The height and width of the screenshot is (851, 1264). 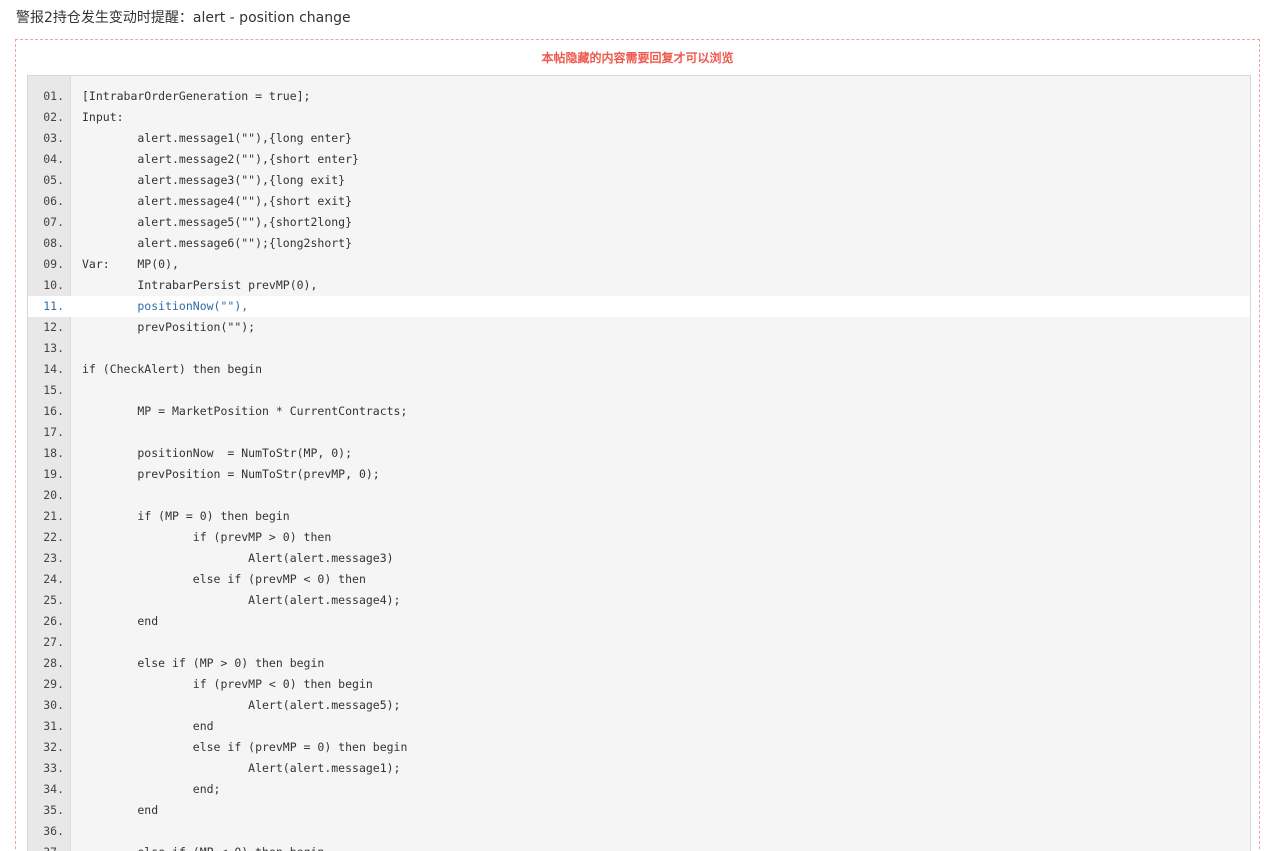 I want to click on code-text: else if (MP > 0) then begin, so click(x=203, y=663).